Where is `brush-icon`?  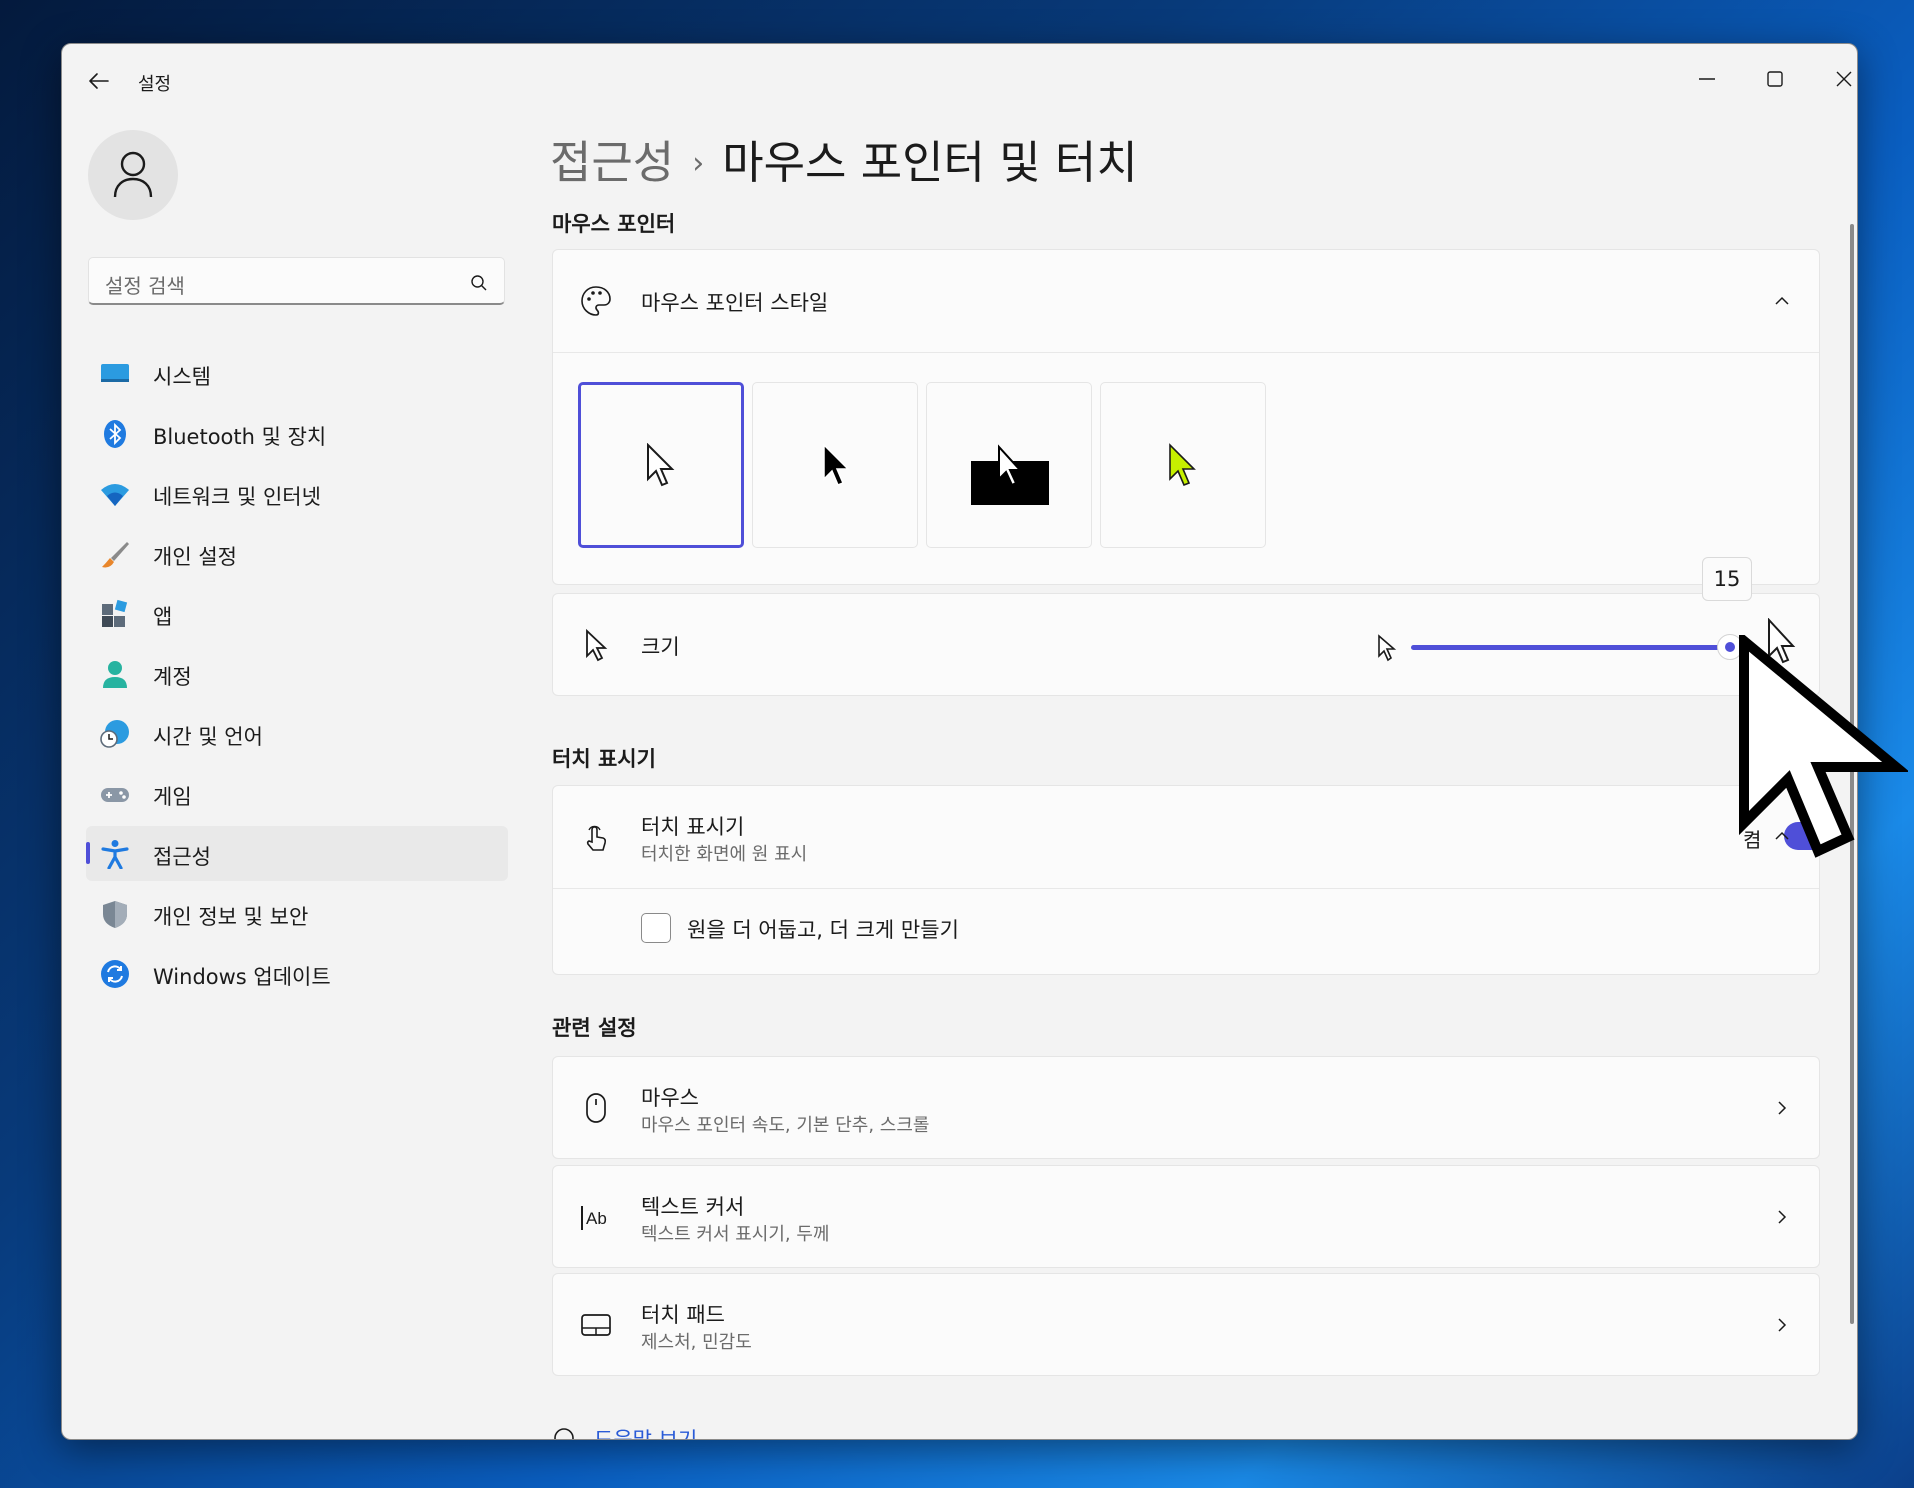
brush-icon is located at coordinates (115, 555).